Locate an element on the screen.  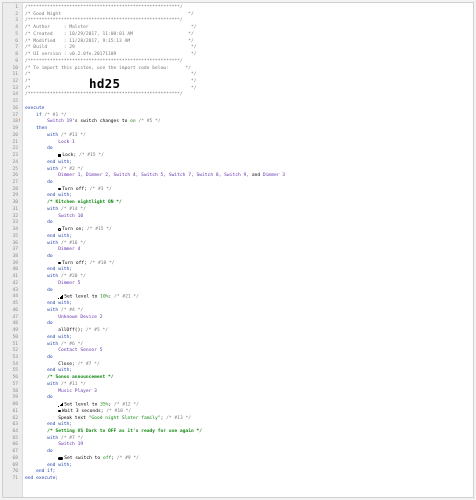
code-token: /* #1 */ is located at coordinates (55, 115).